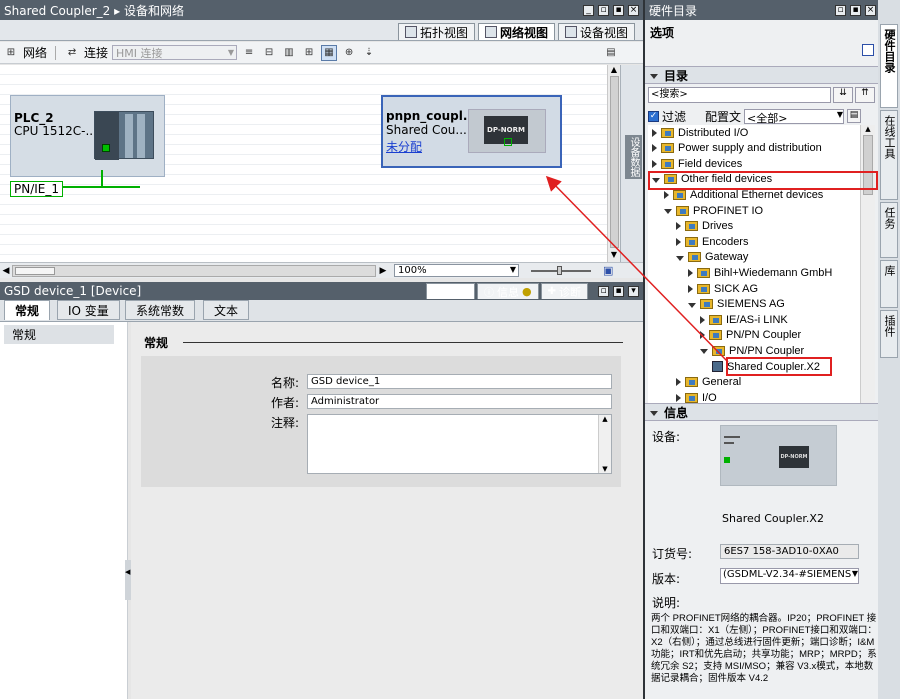 This screenshot has width=900, height=699. What do you see at coordinates (794, 116) in the screenshot?
I see `profile-select: <全部> ▼` at bounding box center [794, 116].